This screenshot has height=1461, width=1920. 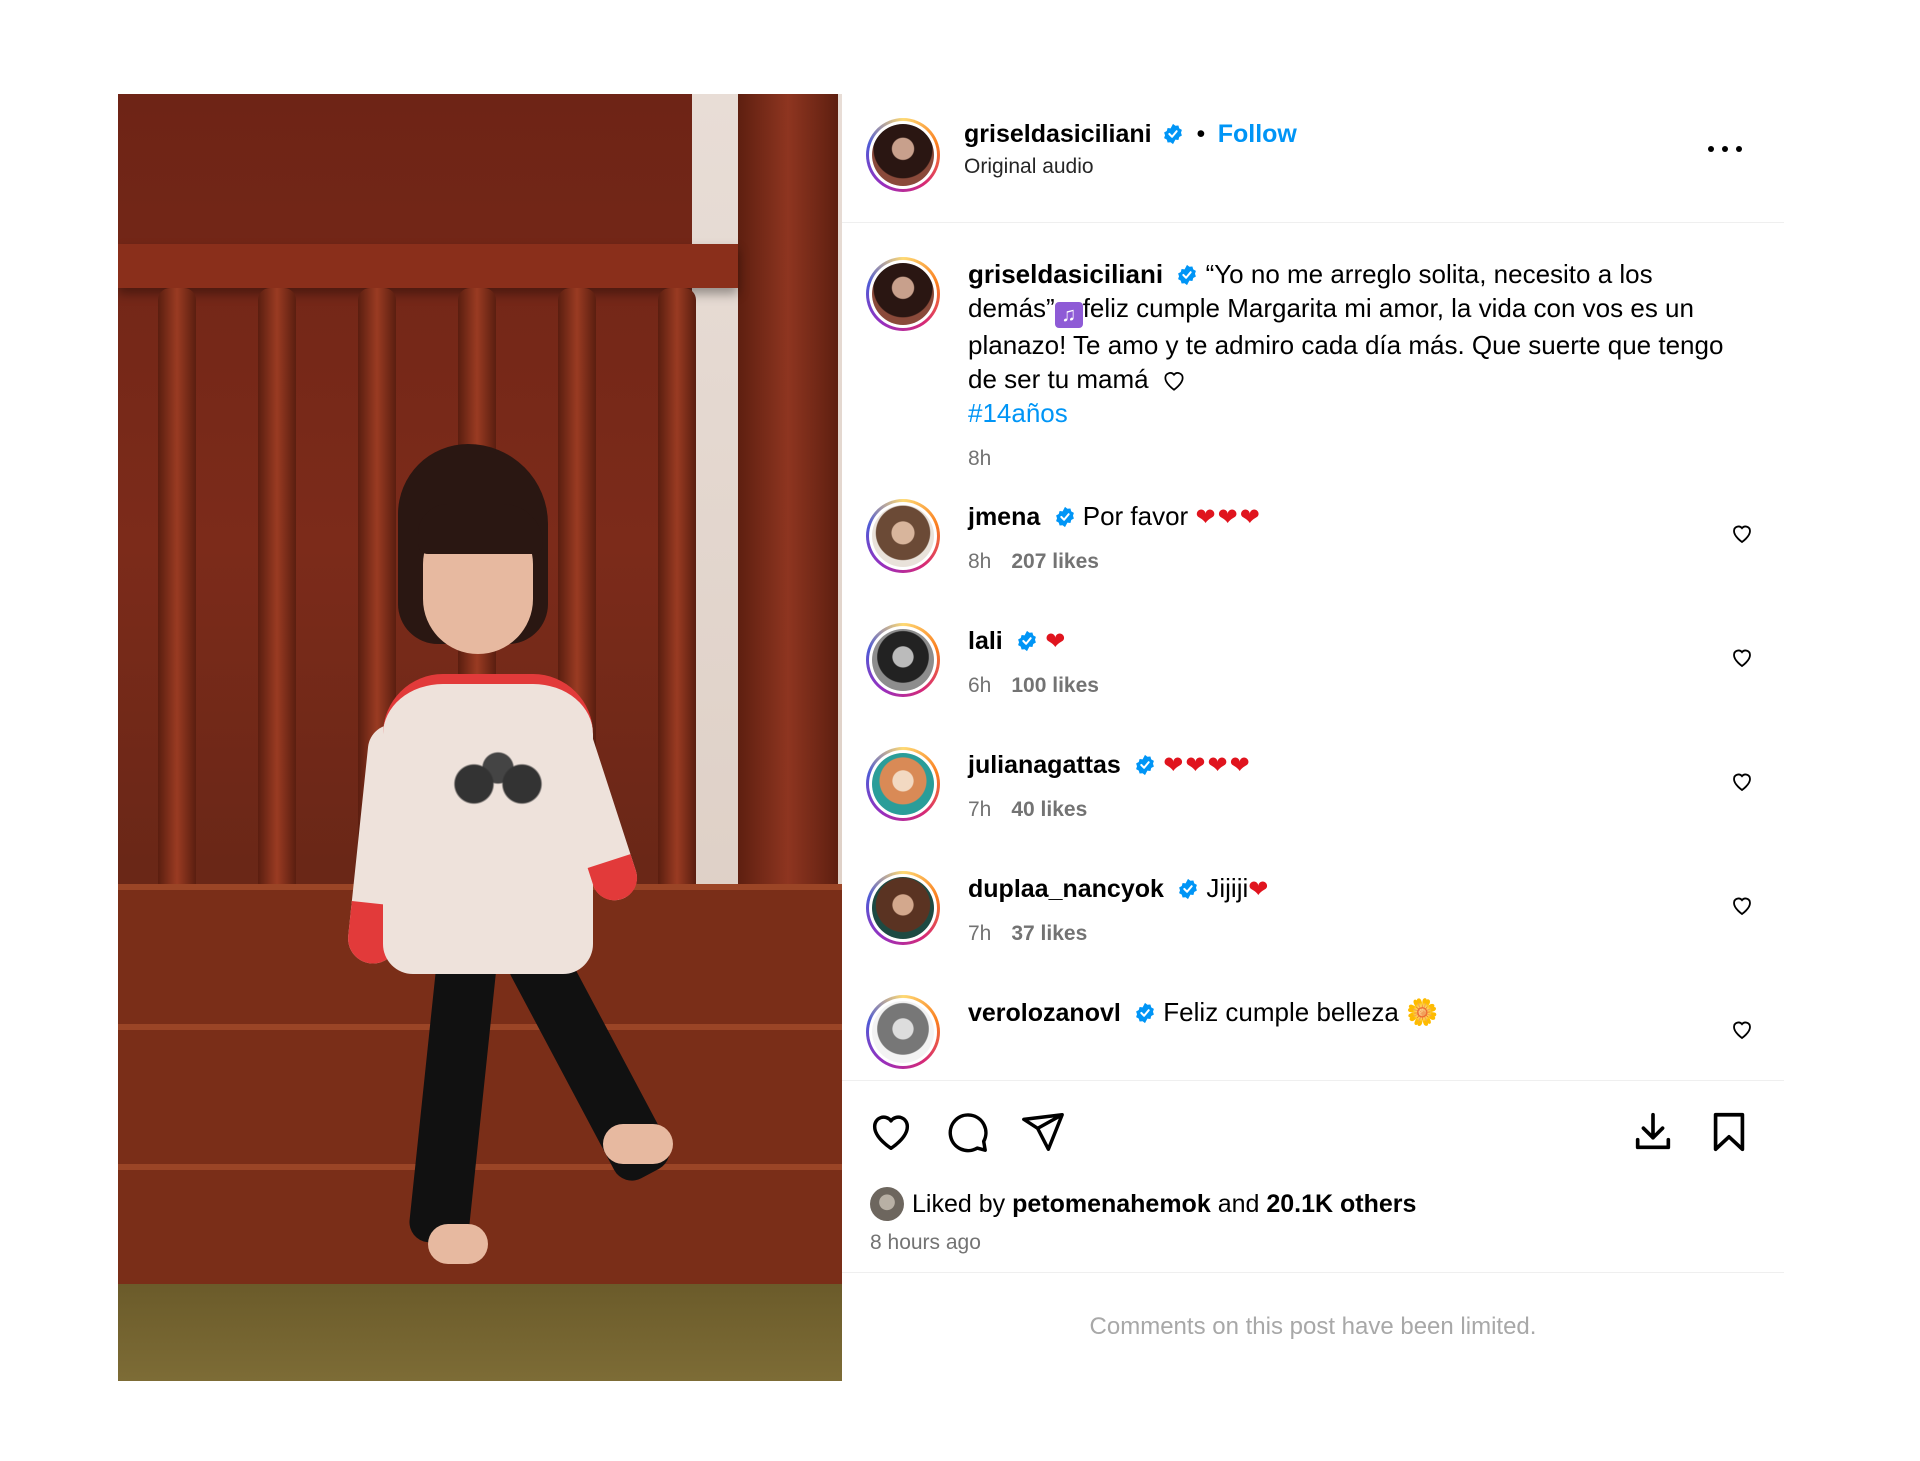 I want to click on liker-avatar, so click(x=887, y=1204).